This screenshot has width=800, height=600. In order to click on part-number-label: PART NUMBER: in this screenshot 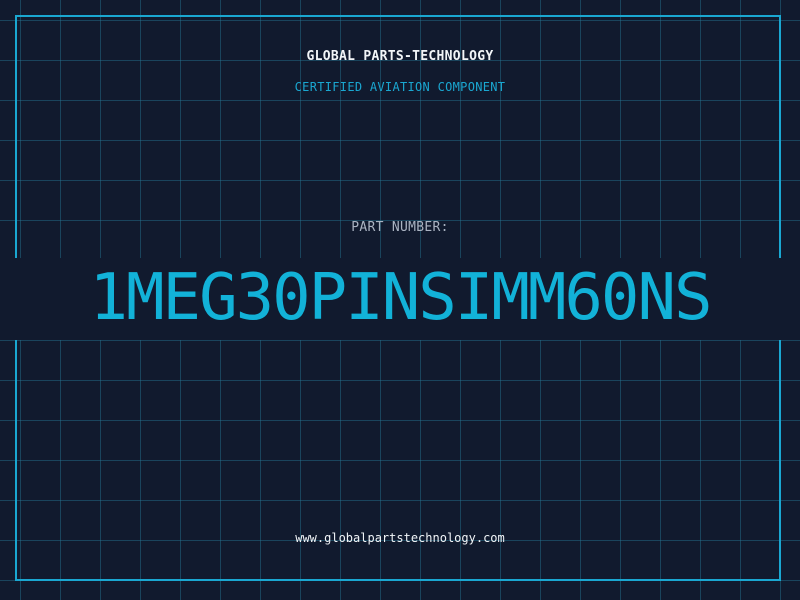, I will do `click(400, 227)`.